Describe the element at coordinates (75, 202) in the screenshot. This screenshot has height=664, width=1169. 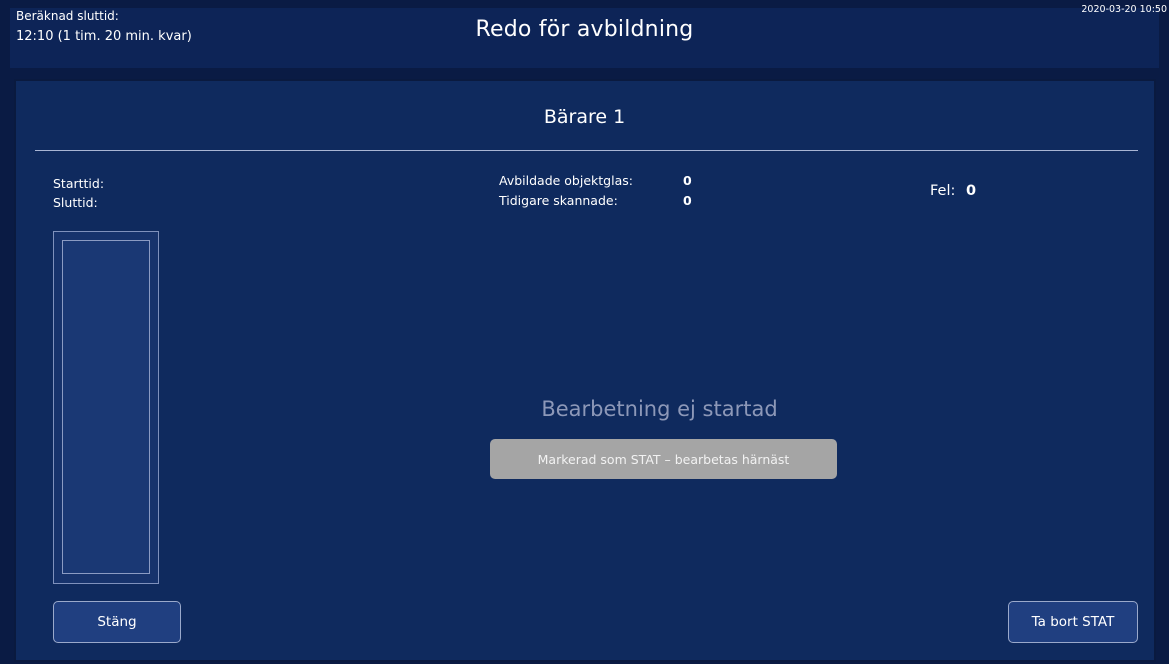
I see `end-time-label: Sluttid:` at that location.